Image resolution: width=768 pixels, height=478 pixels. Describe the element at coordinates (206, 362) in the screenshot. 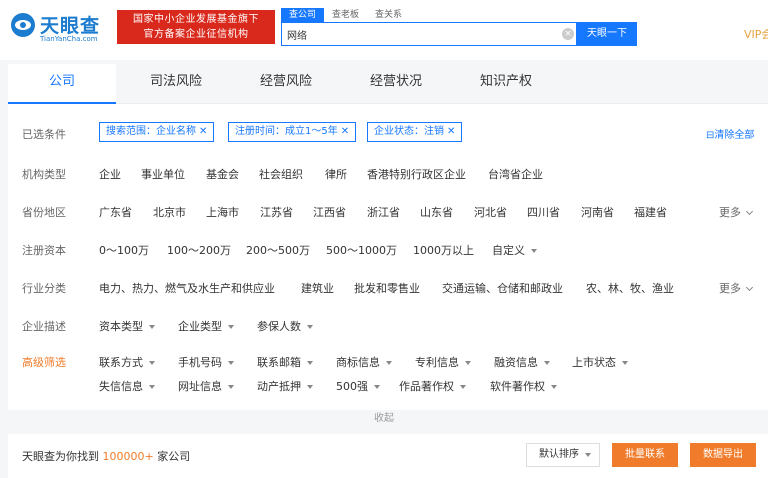

I see `mobile-dropdown: 手机号码` at that location.